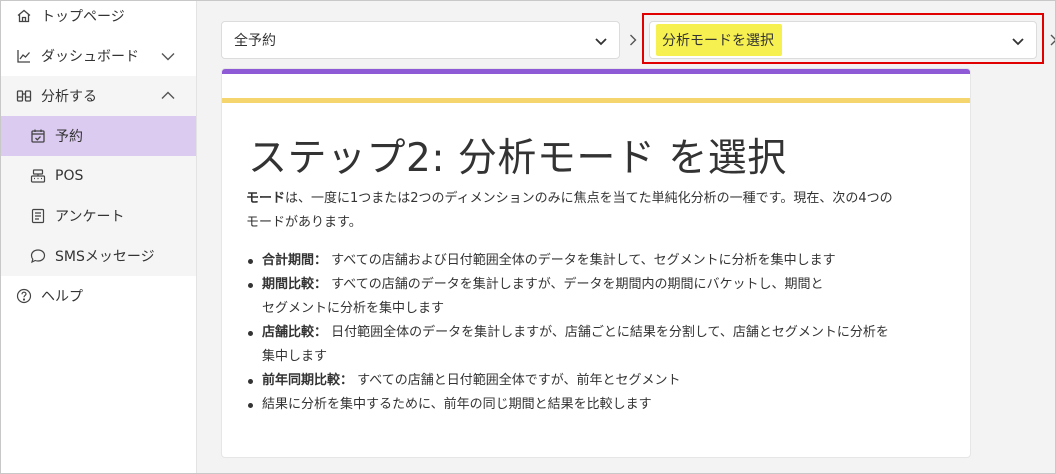 The height and width of the screenshot is (474, 1056). What do you see at coordinates (98, 296) in the screenshot?
I see `sidebar-item-help: ヘルプ` at bounding box center [98, 296].